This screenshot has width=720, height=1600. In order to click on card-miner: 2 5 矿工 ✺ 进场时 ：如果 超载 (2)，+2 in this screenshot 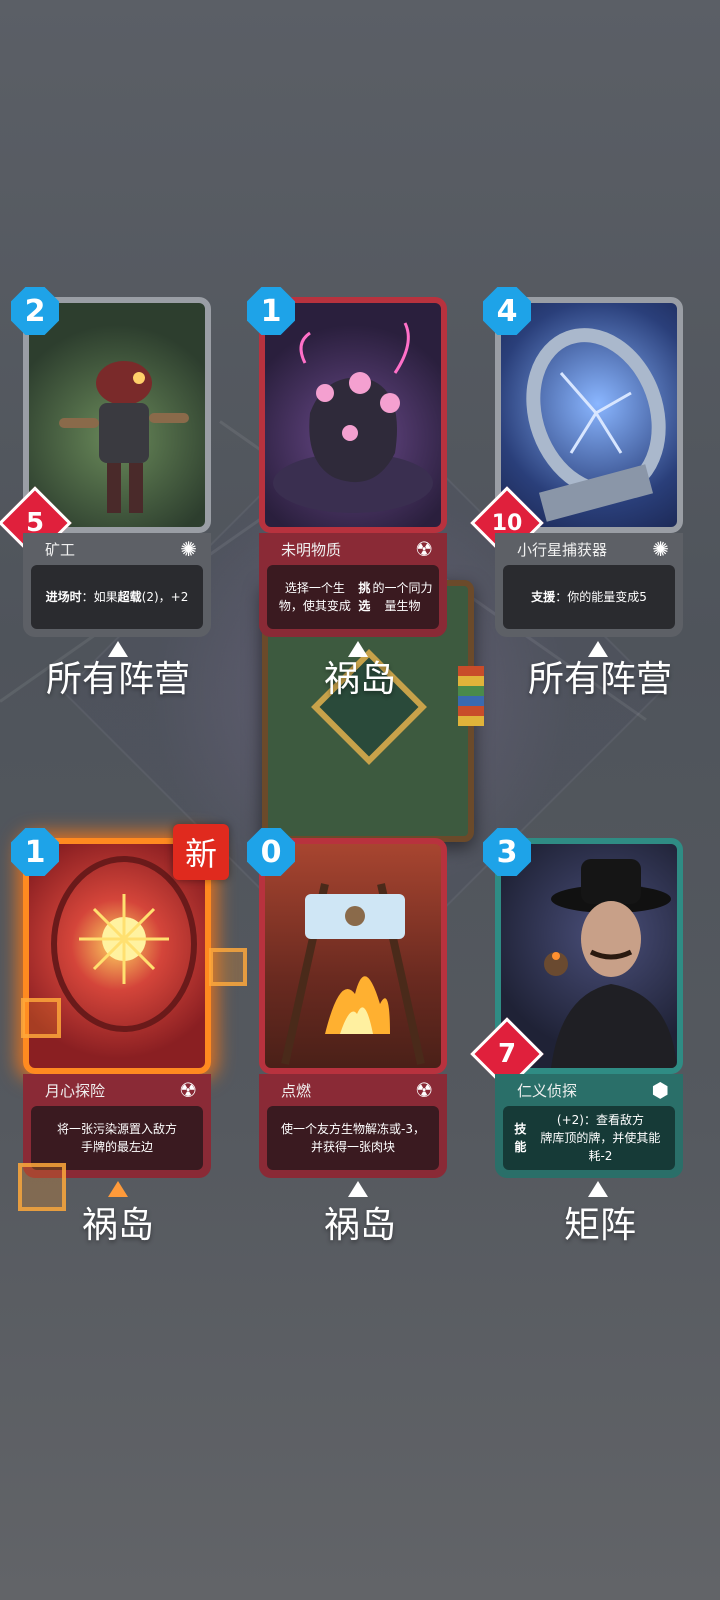, I will do `click(107, 464)`.